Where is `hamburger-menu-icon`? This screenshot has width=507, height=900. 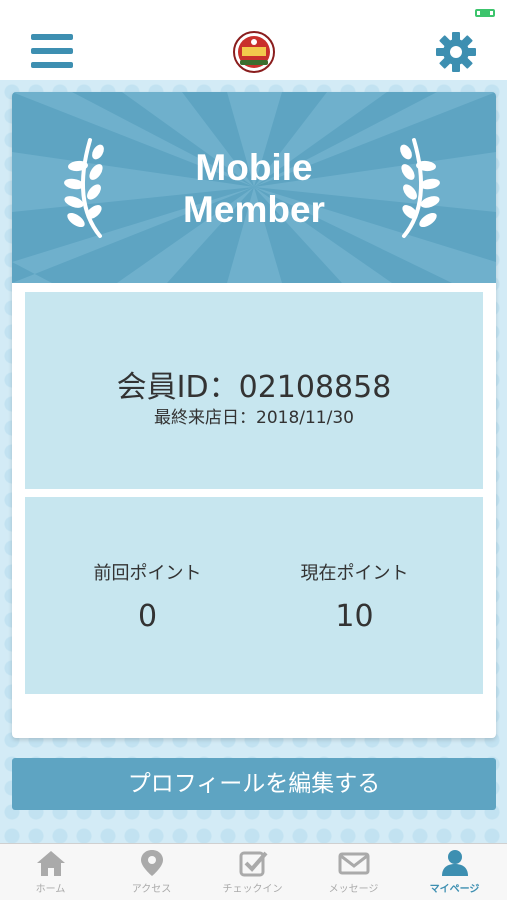 hamburger-menu-icon is located at coordinates (52, 51).